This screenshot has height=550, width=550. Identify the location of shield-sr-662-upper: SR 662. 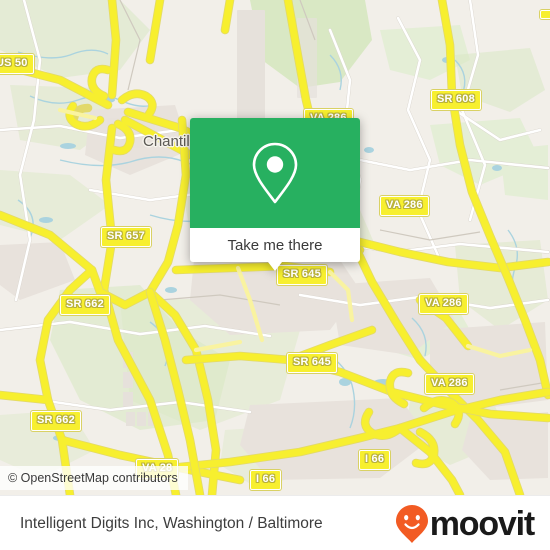
(85, 305).